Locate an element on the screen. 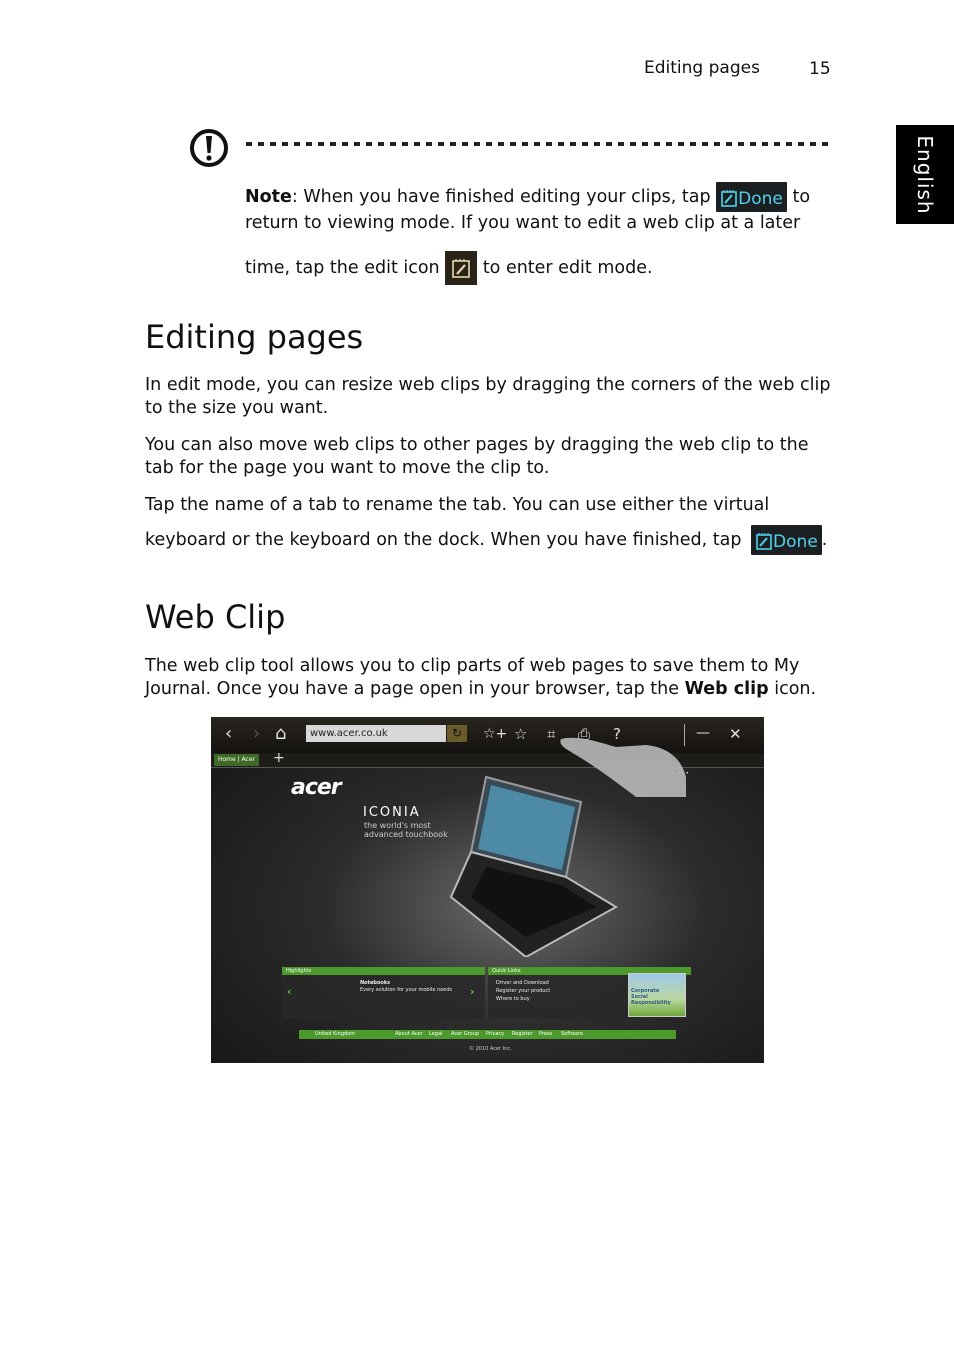  browser-tab: Home | Acer is located at coordinates (237, 760).